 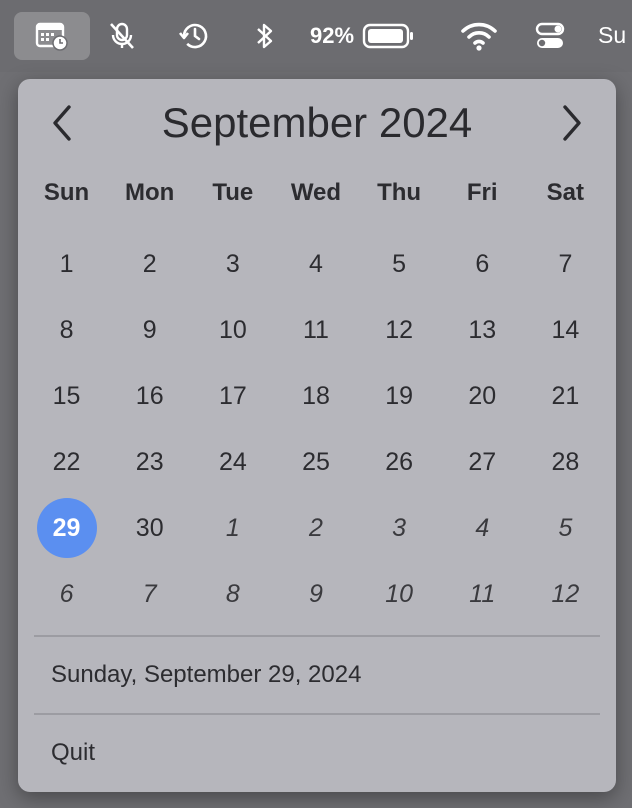 I want to click on day-number: 20, so click(x=482, y=395).